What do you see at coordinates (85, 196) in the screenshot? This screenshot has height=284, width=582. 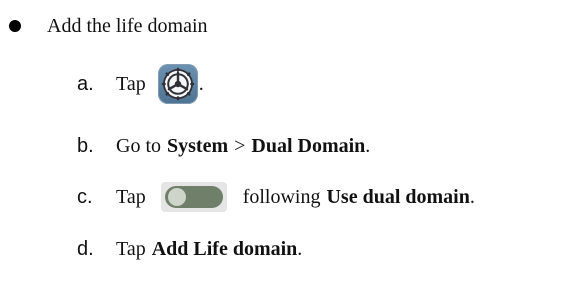 I see `step-c-letter: c.` at bounding box center [85, 196].